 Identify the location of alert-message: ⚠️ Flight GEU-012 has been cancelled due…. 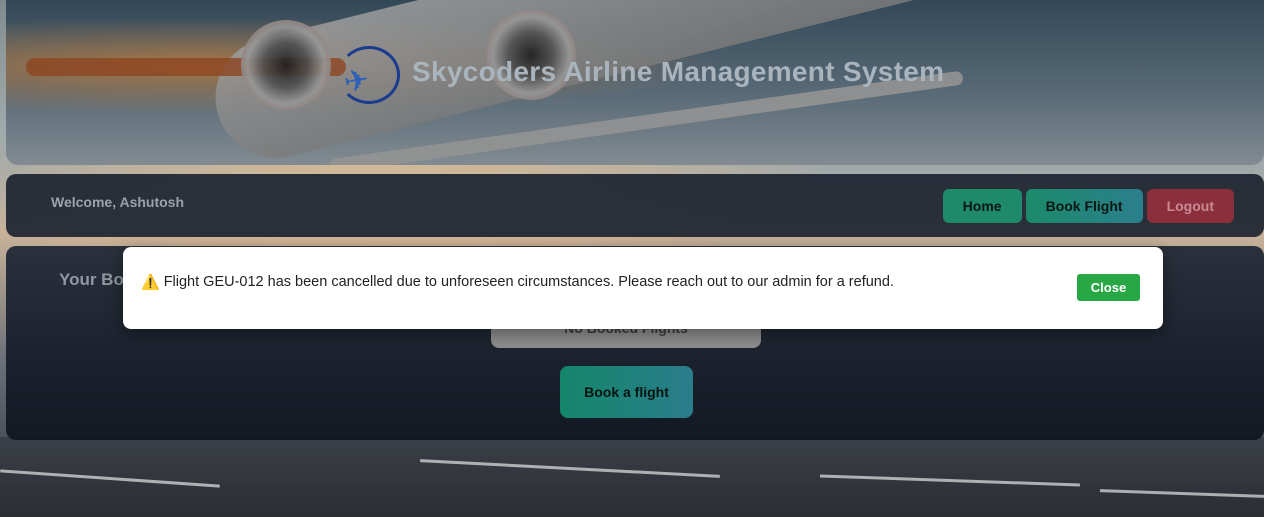
(517, 282).